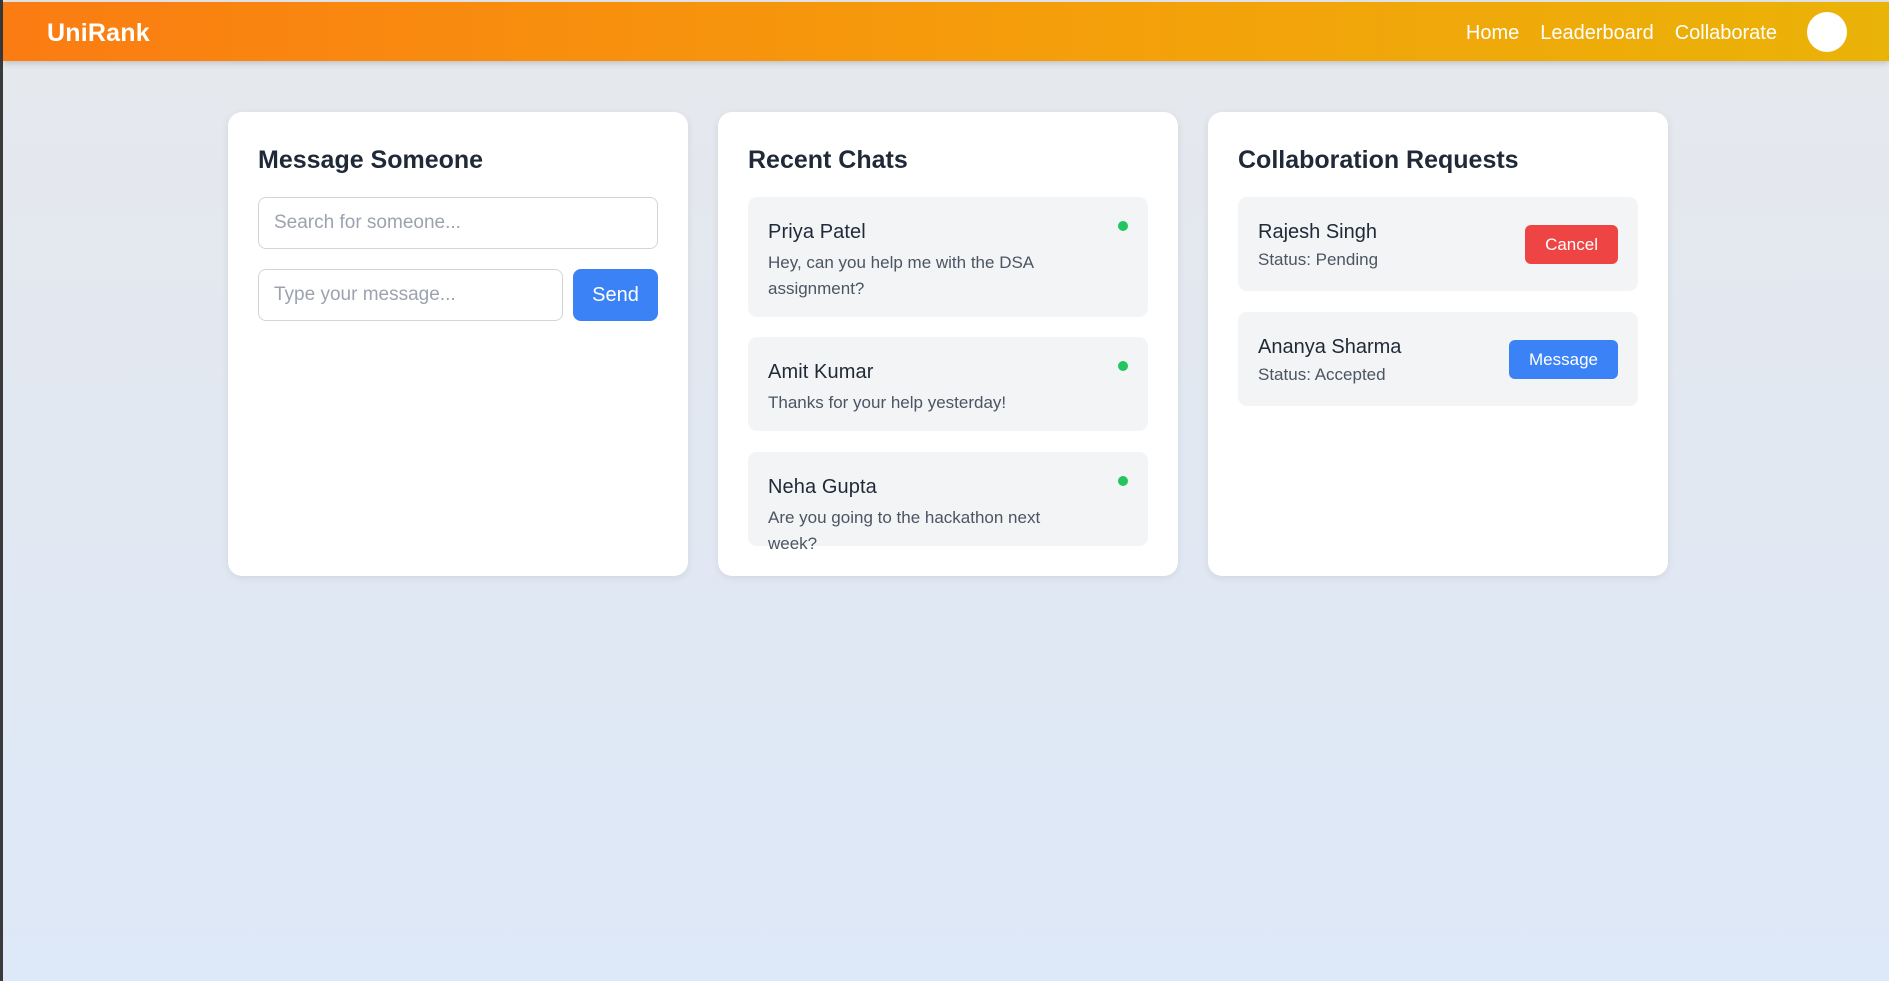  What do you see at coordinates (1438, 244) in the screenshot?
I see `request-item: Rajesh Singh Status: Pending Cancel` at bounding box center [1438, 244].